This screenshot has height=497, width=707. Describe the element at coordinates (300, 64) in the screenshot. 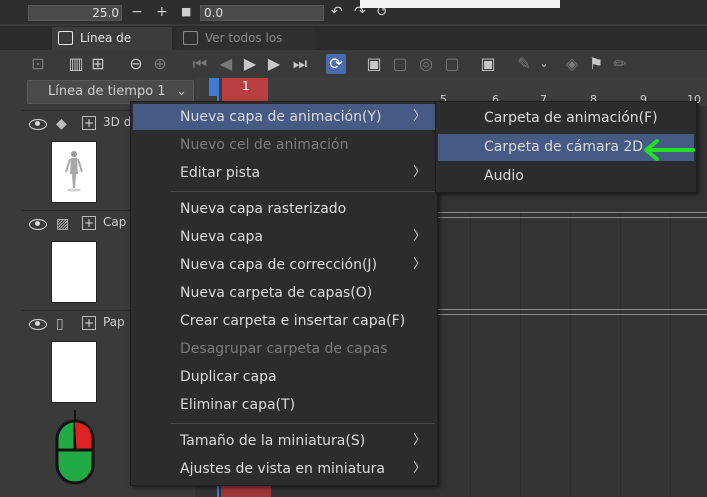

I see `last-frame-icon: ⏭` at that location.